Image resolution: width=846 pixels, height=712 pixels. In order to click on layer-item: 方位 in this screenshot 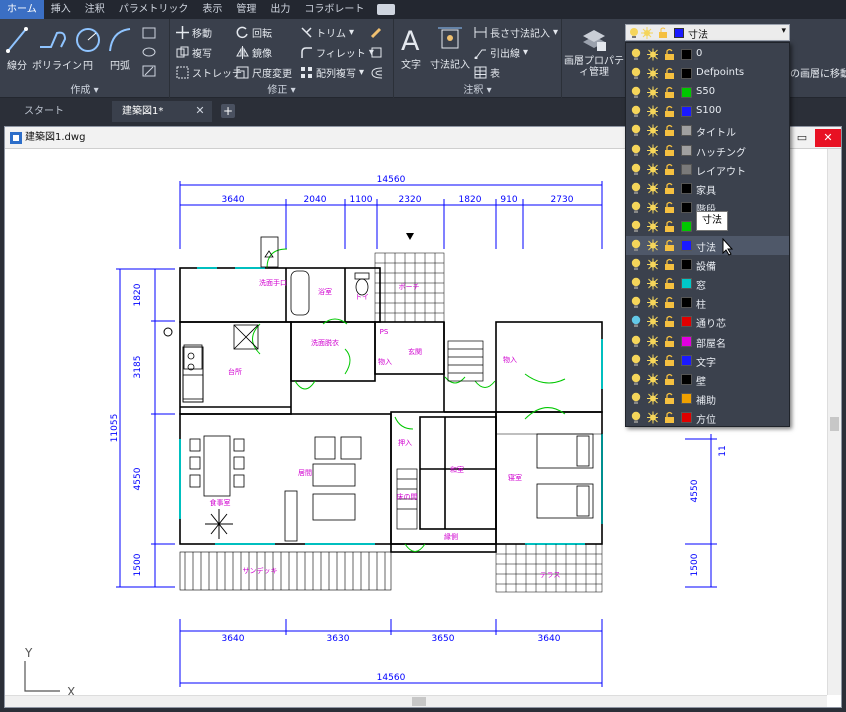, I will do `click(707, 417)`.